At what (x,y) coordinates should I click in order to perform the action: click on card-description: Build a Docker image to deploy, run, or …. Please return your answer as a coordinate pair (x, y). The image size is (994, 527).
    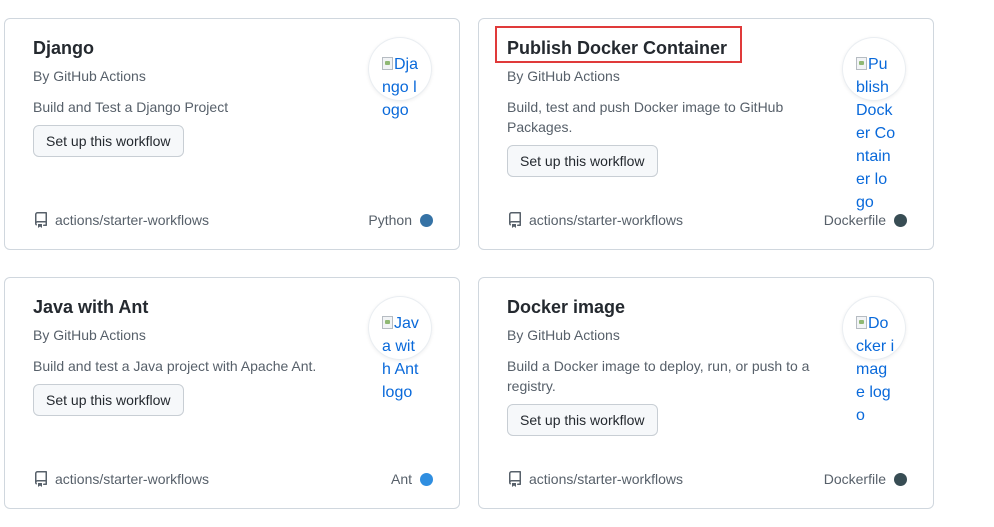
    Looking at the image, I should click on (658, 376).